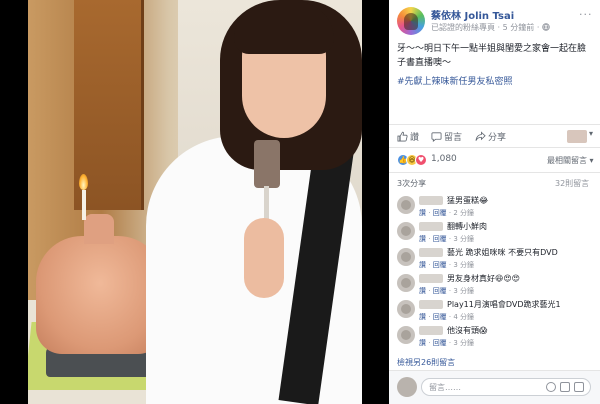 This screenshot has height=404, width=600. What do you see at coordinates (494, 311) in the screenshot?
I see `comment-item: Play11月演唱會DVD跪求藝光1 讚 · 回覆 · 4 分鐘` at bounding box center [494, 311].